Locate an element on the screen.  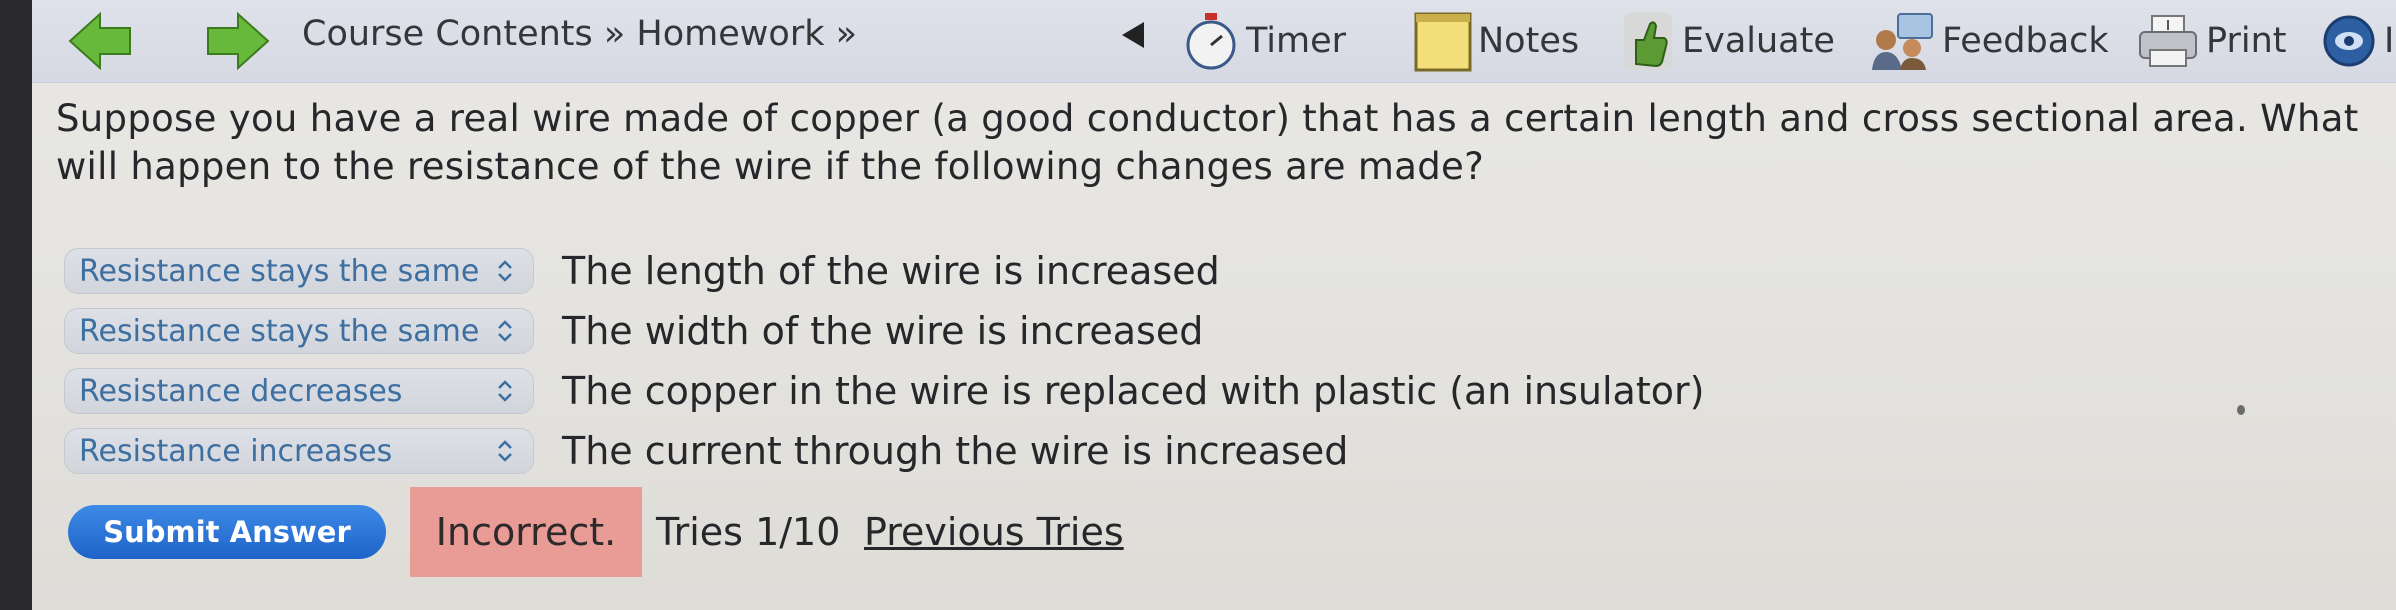
forward-arrow-icon is located at coordinates (237, 41).